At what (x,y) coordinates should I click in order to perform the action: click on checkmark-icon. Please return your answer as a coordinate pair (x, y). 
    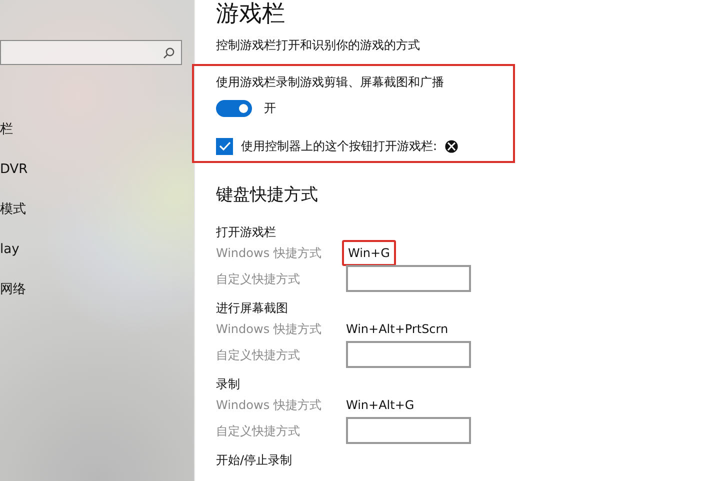
    Looking at the image, I should click on (224, 146).